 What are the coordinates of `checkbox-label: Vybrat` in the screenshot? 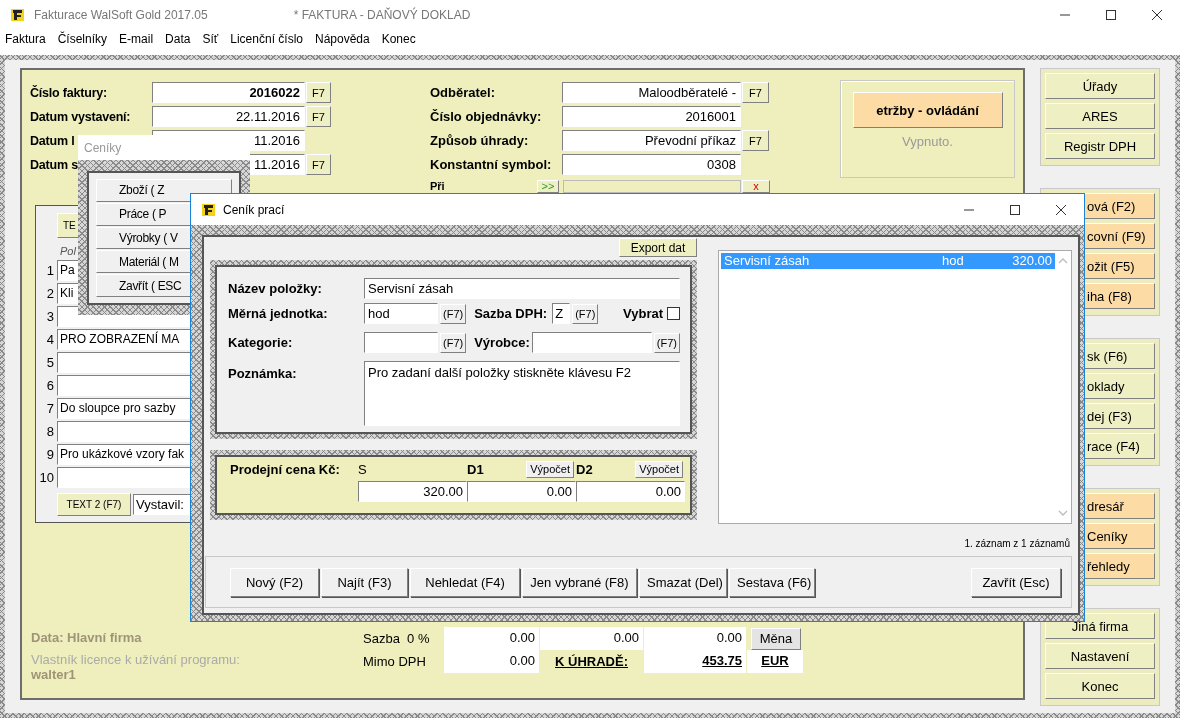 It's located at (643, 313).